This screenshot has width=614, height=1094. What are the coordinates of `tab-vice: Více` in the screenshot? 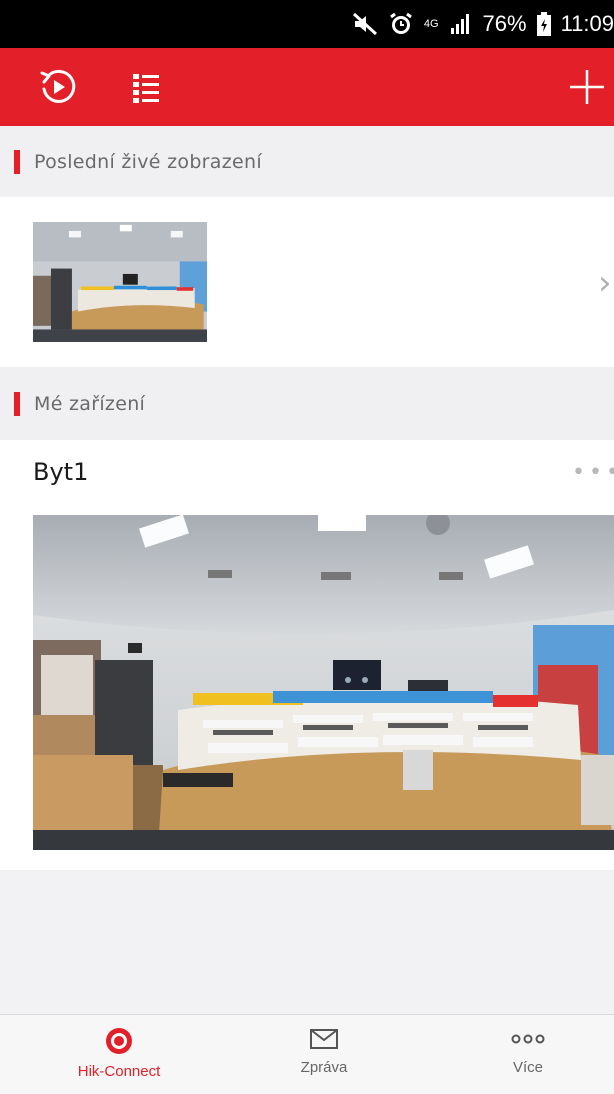 It's located at (520, 1054).